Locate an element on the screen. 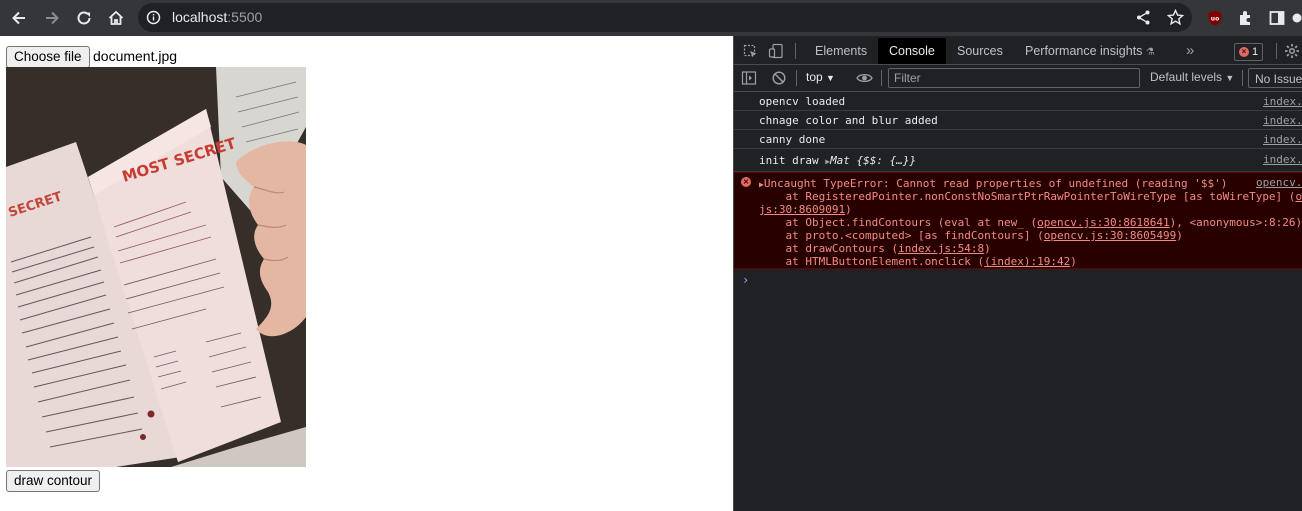 The image size is (1302, 511). context-value: top is located at coordinates (814, 77).